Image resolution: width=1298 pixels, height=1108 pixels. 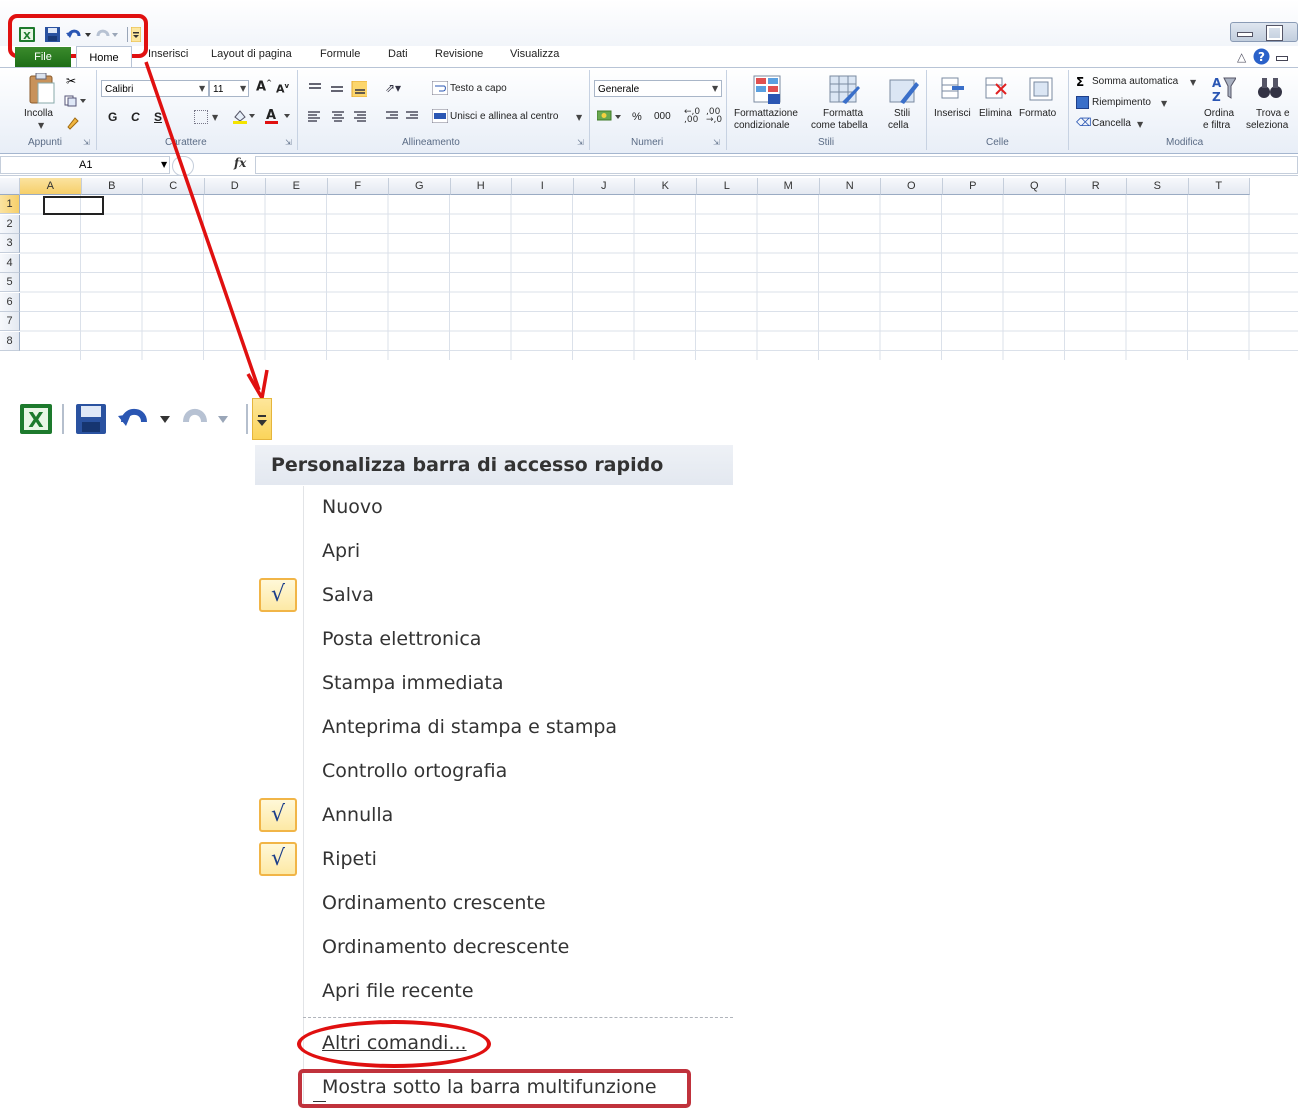 What do you see at coordinates (412, 683) in the screenshot?
I see `qat-command-item: Stampa immediata` at bounding box center [412, 683].